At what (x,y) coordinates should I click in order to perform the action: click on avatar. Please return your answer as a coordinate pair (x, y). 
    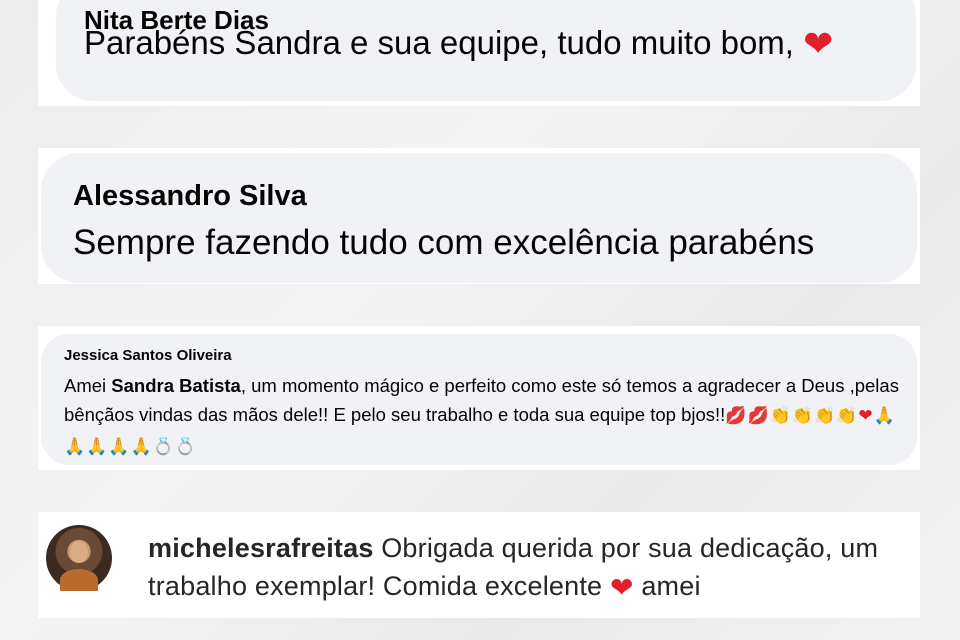
    Looking at the image, I should click on (79, 558).